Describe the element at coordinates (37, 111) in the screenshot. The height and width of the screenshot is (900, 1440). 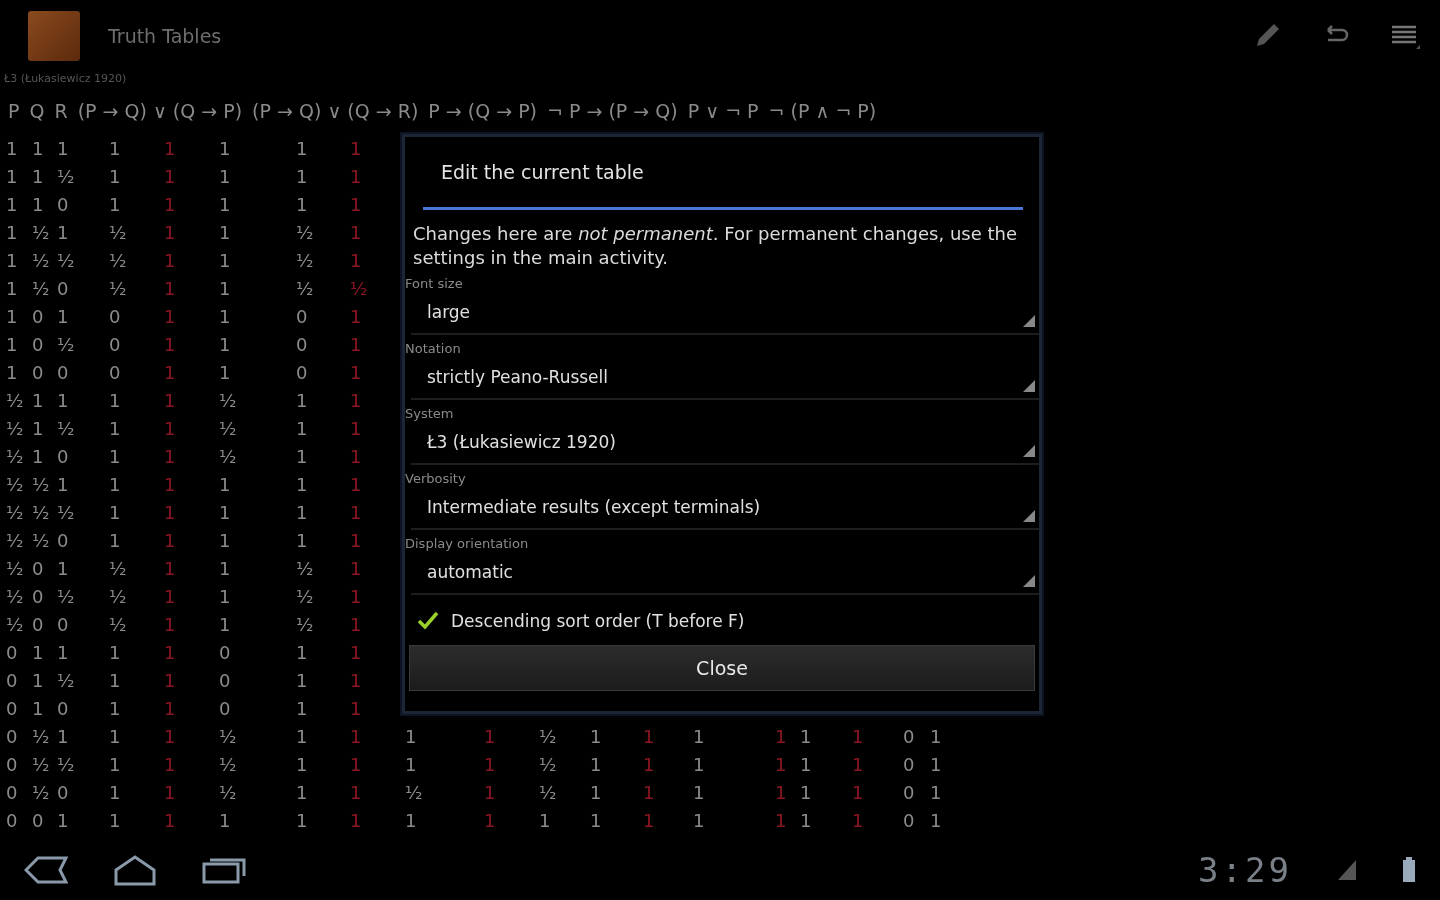
I see `column-header: Q` at that location.